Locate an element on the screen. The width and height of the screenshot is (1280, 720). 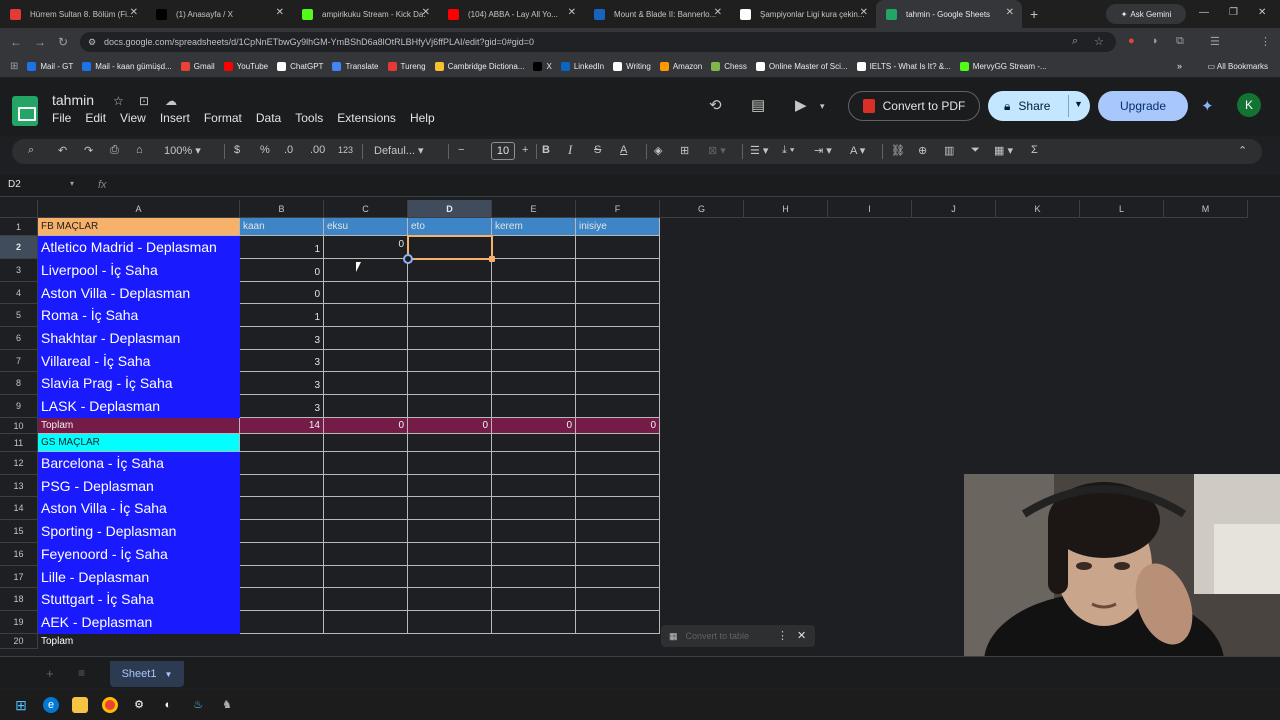
menu-edit: Edit is located at coordinates (95, 118).